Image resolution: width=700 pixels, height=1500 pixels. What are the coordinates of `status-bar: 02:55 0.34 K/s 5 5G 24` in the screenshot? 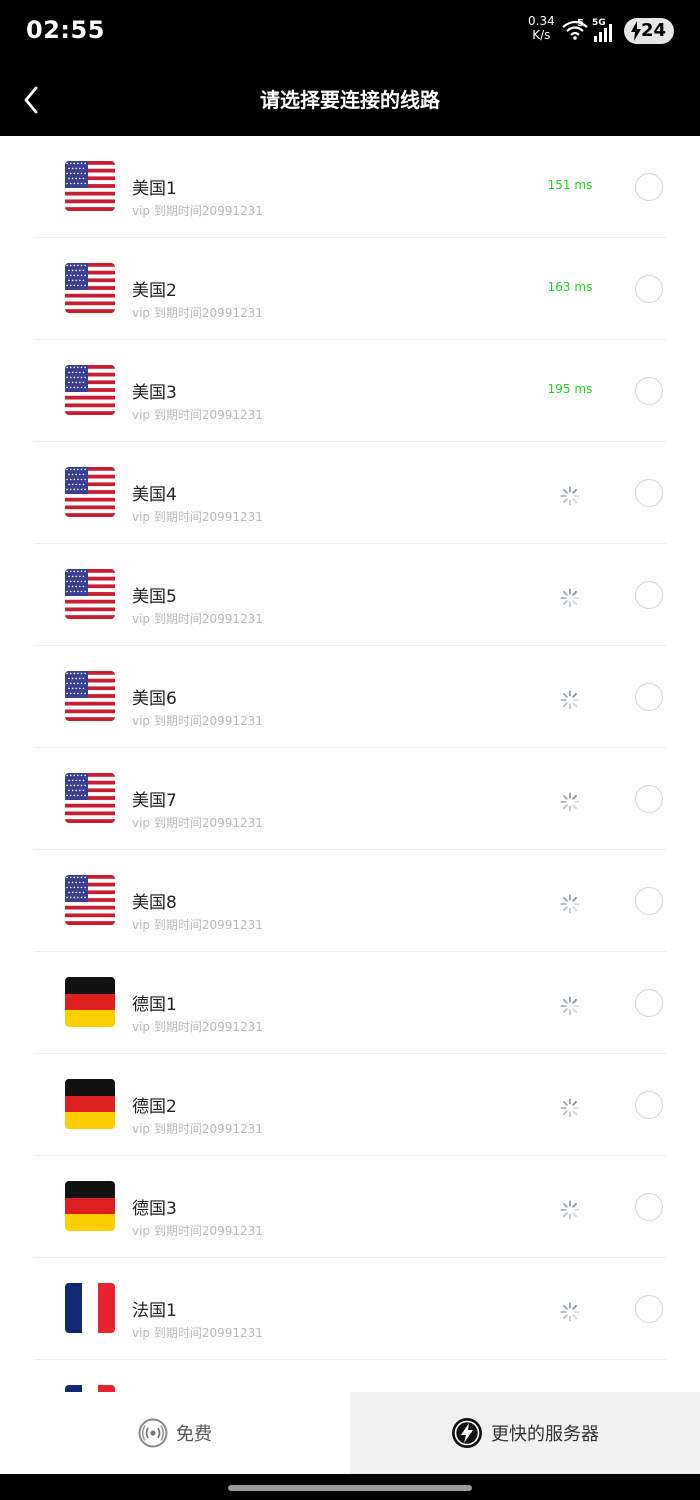 It's located at (350, 32).